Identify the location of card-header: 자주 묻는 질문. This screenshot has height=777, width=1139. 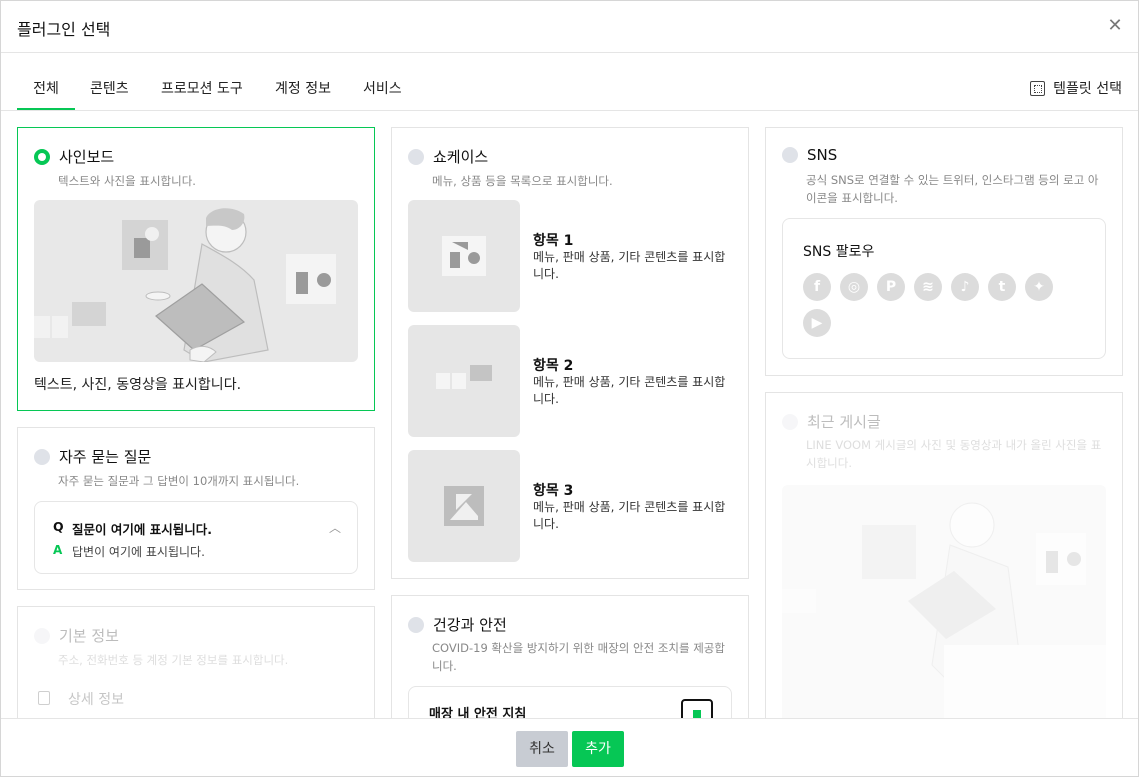
(92, 456).